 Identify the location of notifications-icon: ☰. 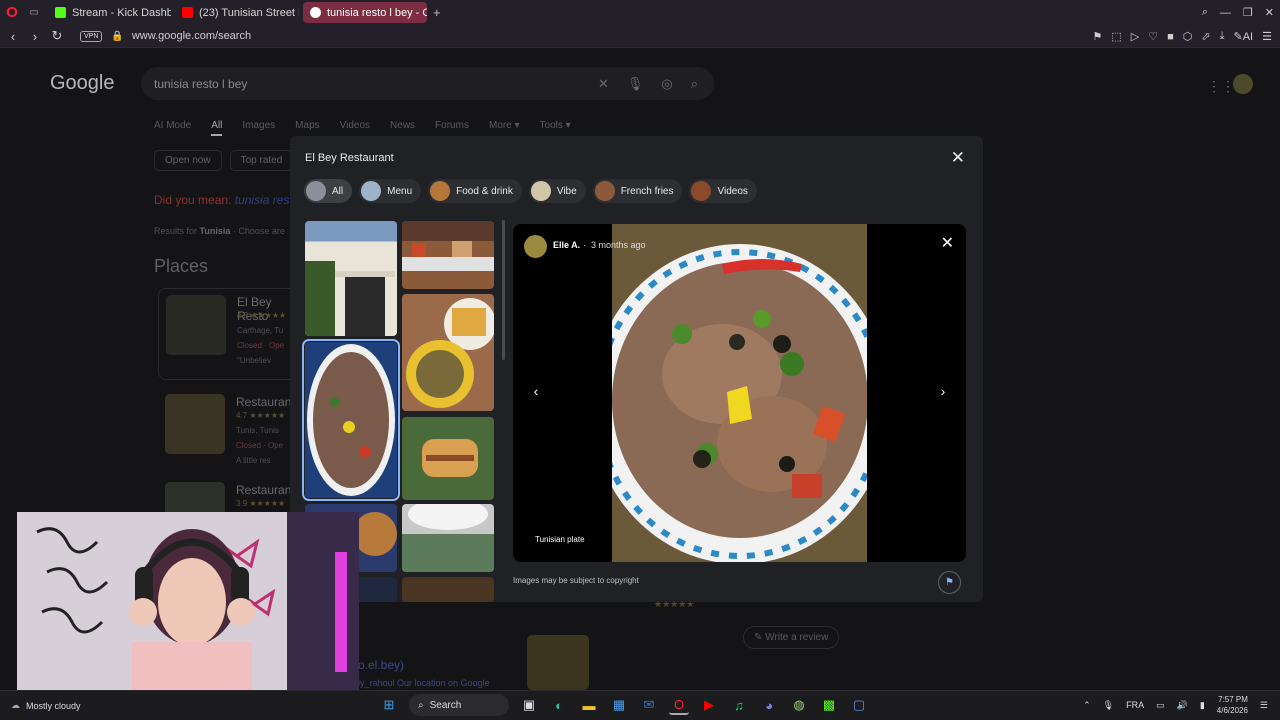
(1264, 705).